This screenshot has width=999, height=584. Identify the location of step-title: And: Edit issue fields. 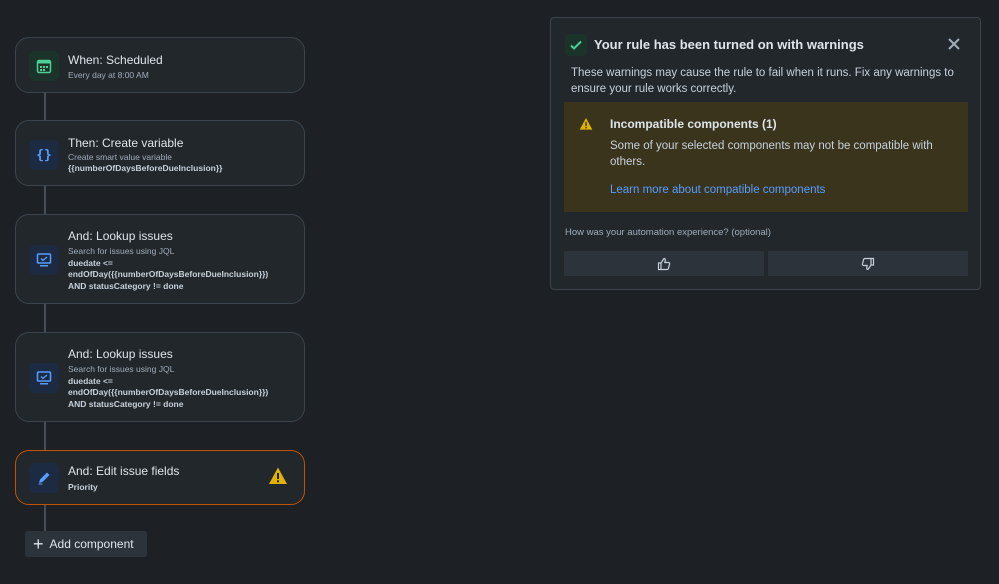
(124, 471).